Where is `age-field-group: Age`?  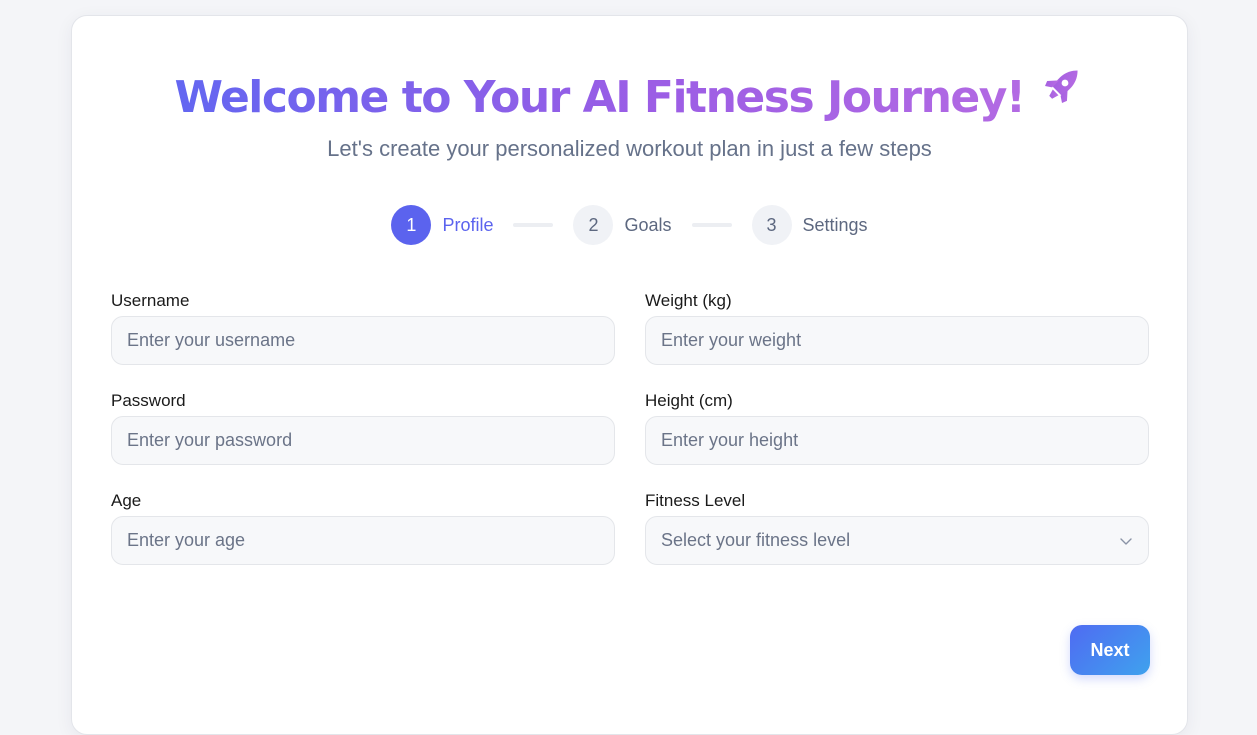 age-field-group: Age is located at coordinates (363, 527).